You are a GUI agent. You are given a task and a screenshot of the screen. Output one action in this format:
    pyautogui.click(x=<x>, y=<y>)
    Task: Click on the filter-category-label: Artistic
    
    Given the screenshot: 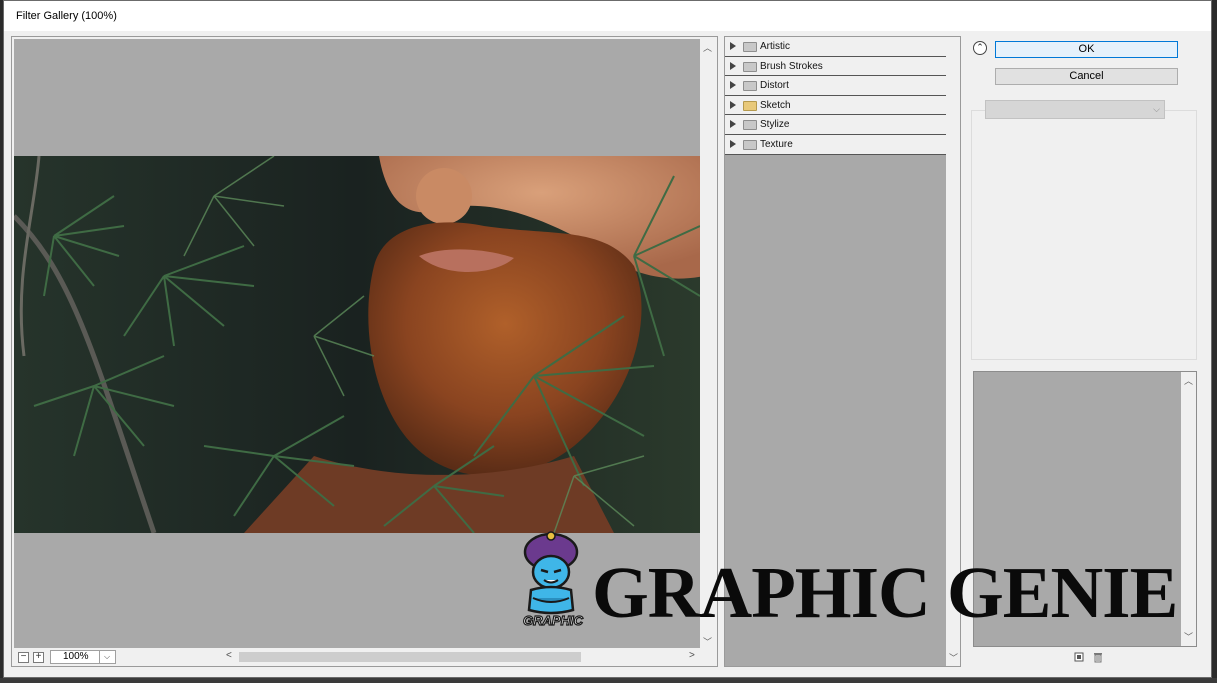 What is the action you would take?
    pyautogui.click(x=775, y=46)
    